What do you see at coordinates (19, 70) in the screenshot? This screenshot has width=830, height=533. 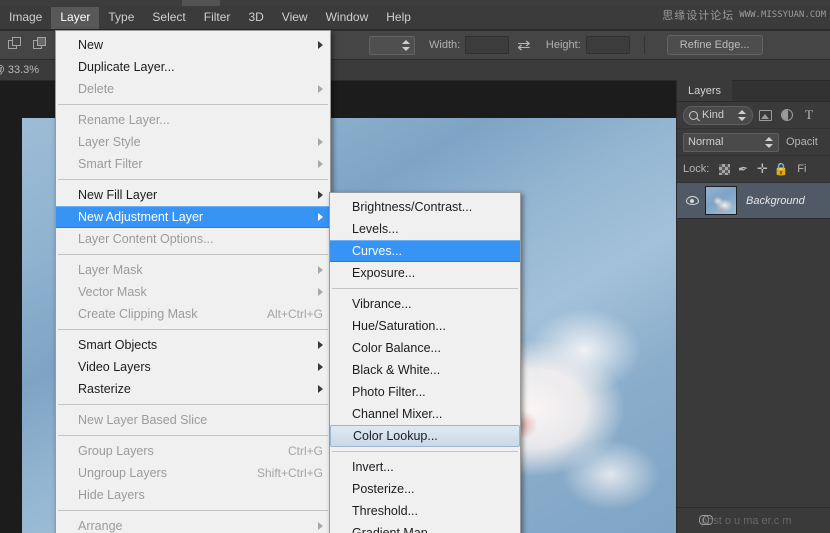 I see `document-tab-title: G @ 33.3%` at bounding box center [19, 70].